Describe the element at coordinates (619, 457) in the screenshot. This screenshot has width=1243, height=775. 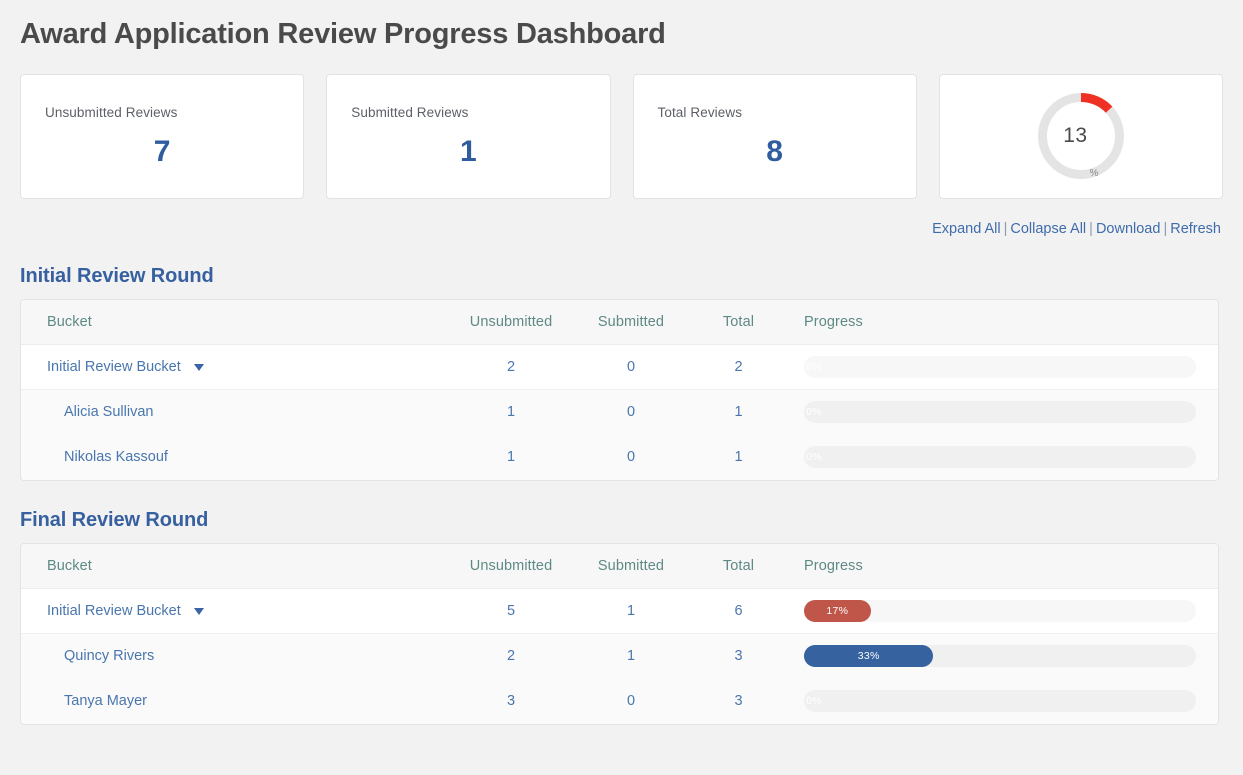
I see `table-row: Nikolas Kassouf 1 0 1 0%` at that location.